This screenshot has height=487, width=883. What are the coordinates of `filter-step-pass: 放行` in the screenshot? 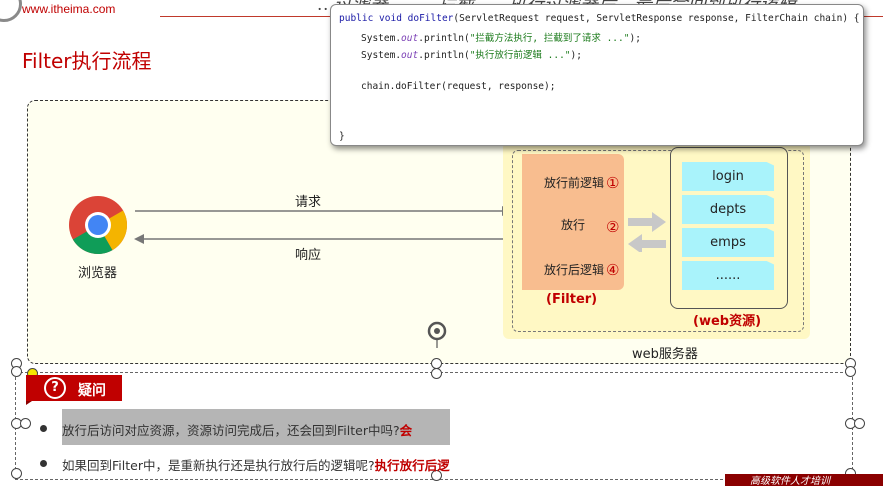 It's located at (573, 225).